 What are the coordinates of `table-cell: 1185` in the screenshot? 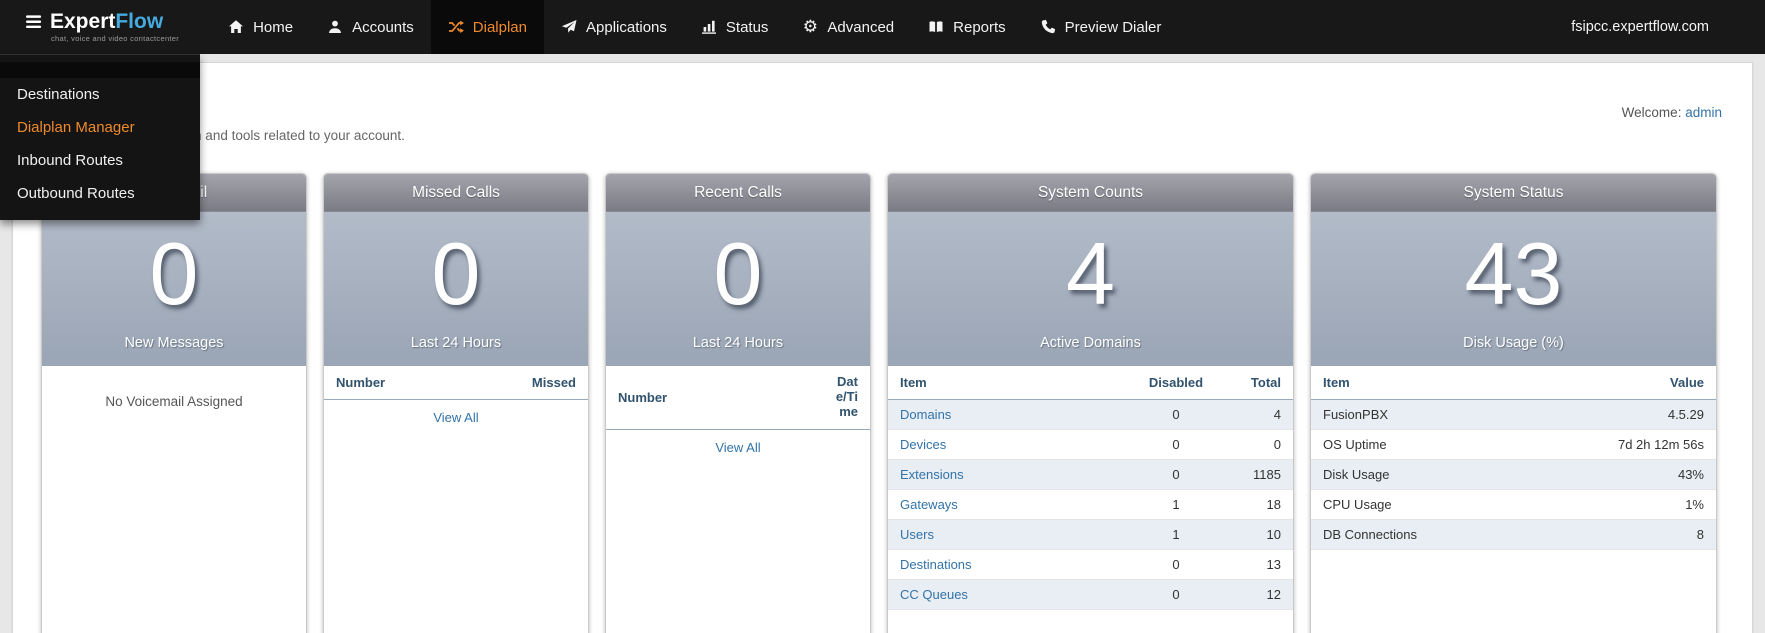 It's located at (1257, 474).